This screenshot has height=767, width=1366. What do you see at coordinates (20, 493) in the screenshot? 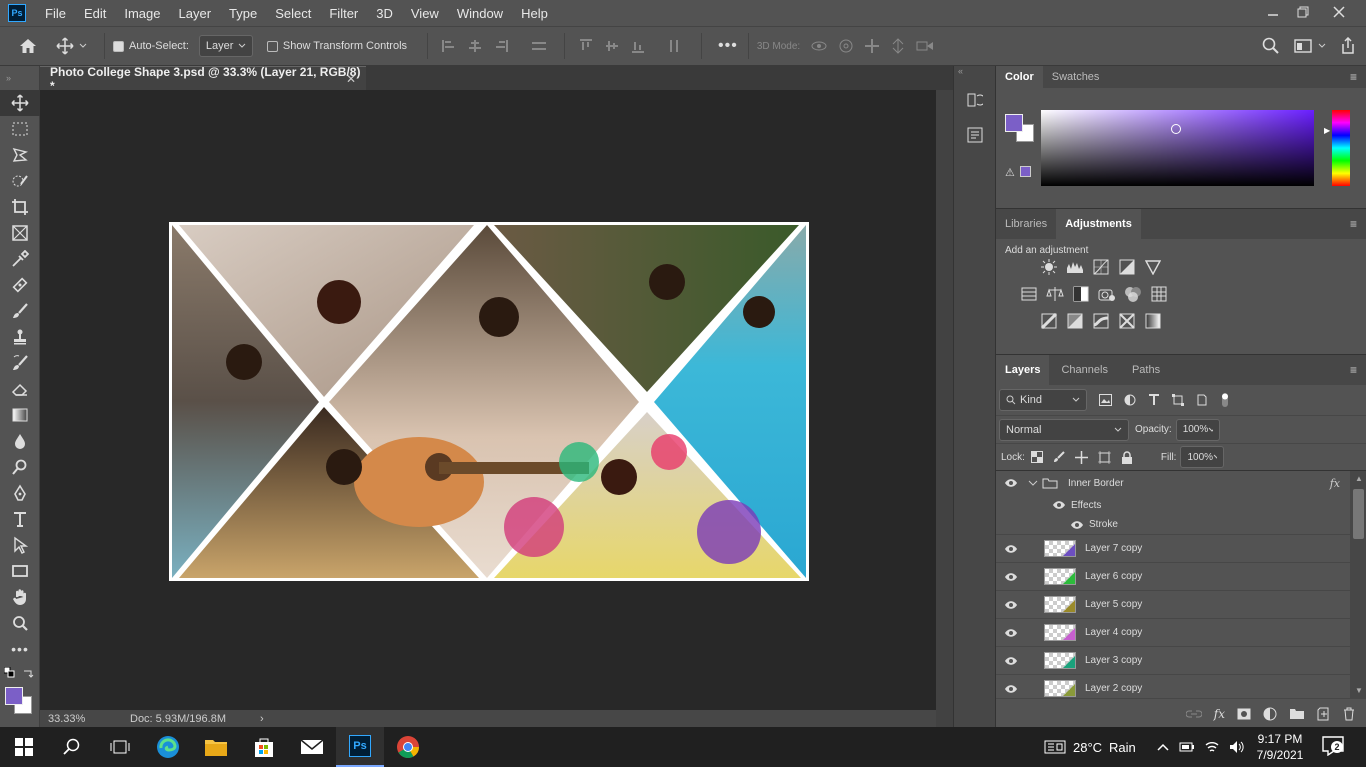
I see `pen-tool-icon` at bounding box center [20, 493].